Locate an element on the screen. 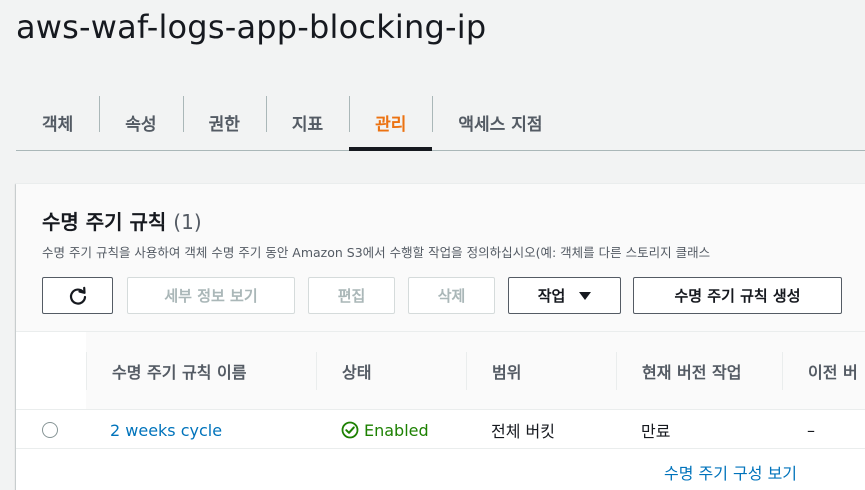 This screenshot has height=490, width=865. actions-label: 작업 is located at coordinates (551, 296).